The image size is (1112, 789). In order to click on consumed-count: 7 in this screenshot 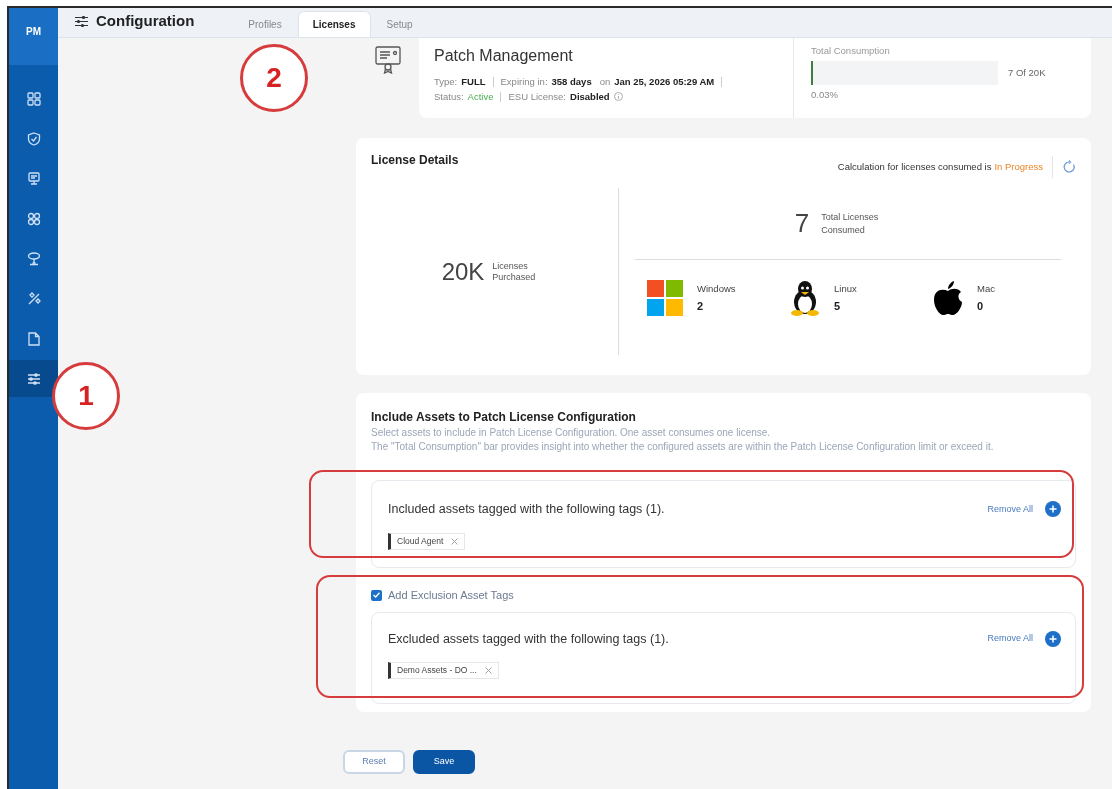, I will do `click(802, 223)`.